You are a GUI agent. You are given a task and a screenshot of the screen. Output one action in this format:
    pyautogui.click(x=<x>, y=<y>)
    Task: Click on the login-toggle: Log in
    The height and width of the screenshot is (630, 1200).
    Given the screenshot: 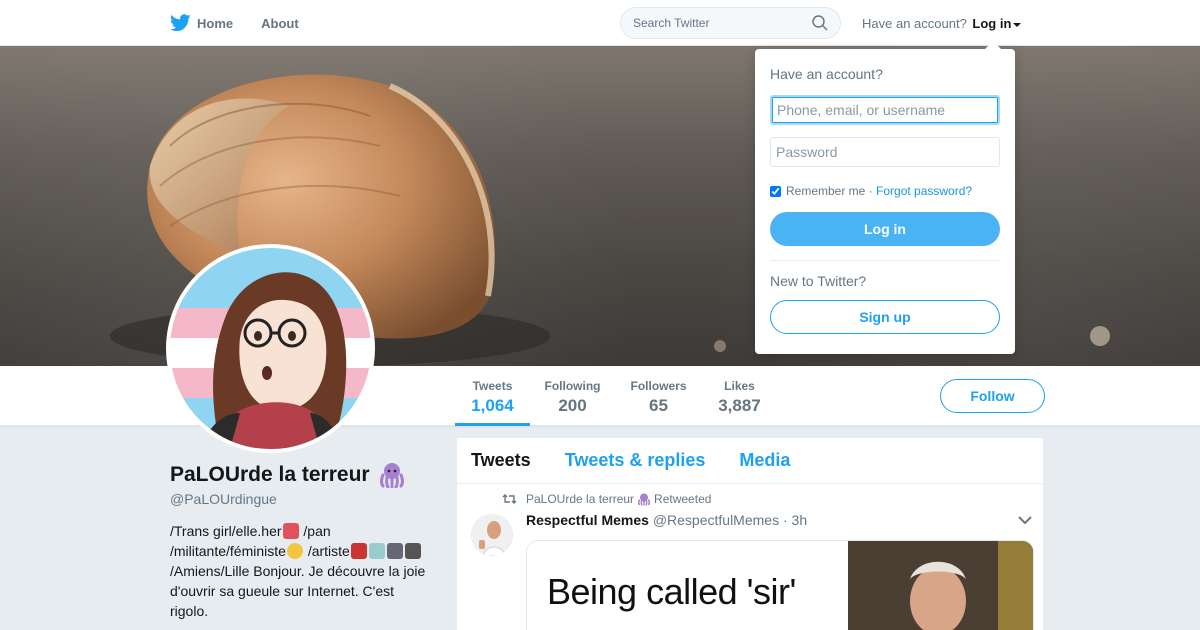 What is the action you would take?
    pyautogui.click(x=997, y=23)
    